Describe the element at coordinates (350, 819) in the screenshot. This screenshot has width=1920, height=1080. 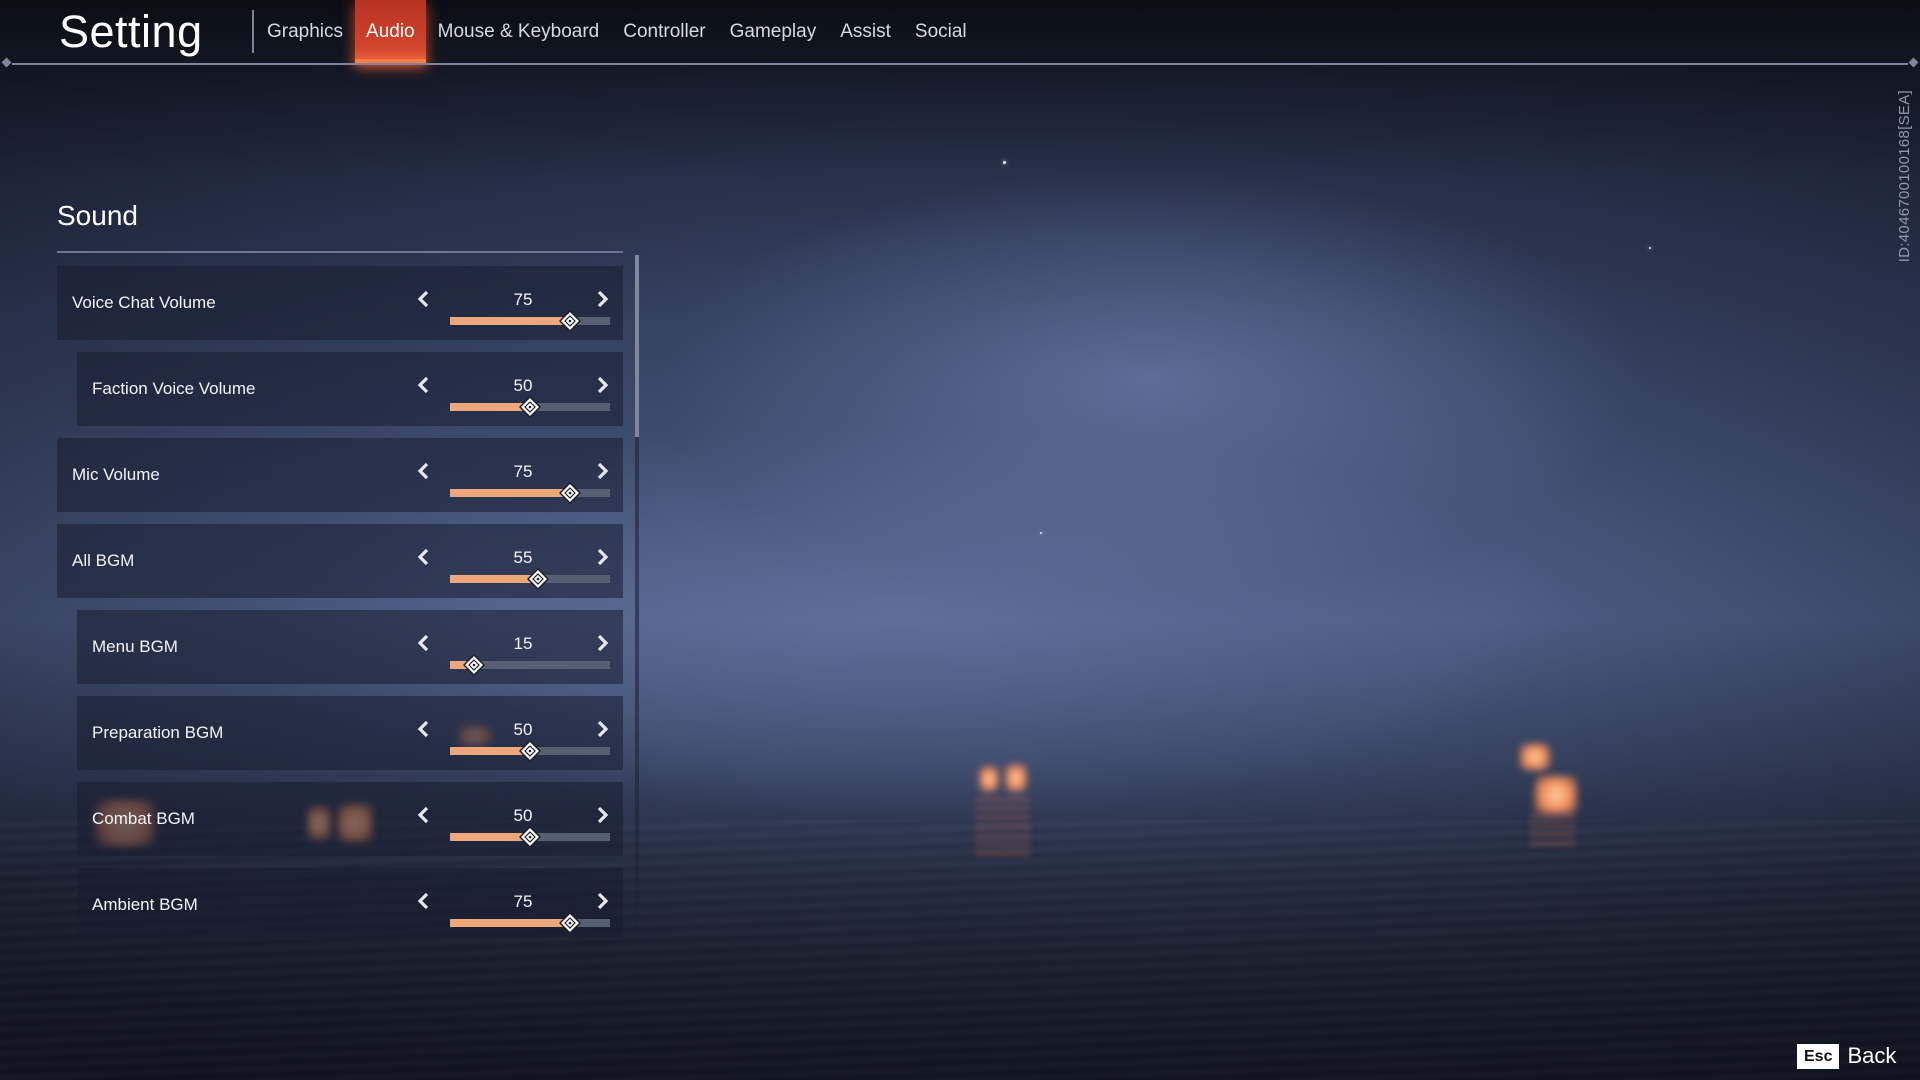
I see `setting-row-combat-bgm: Combat BGM 50` at that location.